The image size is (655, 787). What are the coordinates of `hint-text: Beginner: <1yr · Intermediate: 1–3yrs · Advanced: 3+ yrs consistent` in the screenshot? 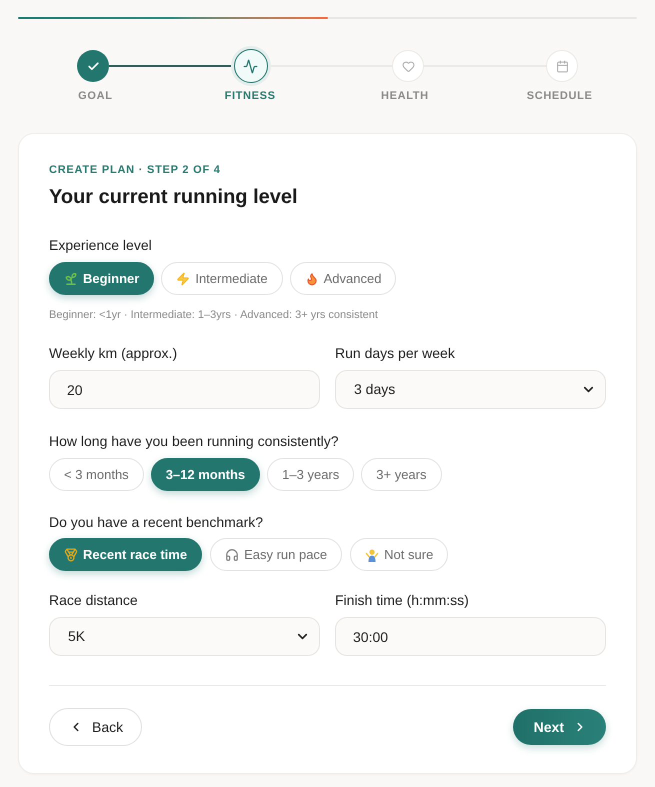 It's located at (214, 315).